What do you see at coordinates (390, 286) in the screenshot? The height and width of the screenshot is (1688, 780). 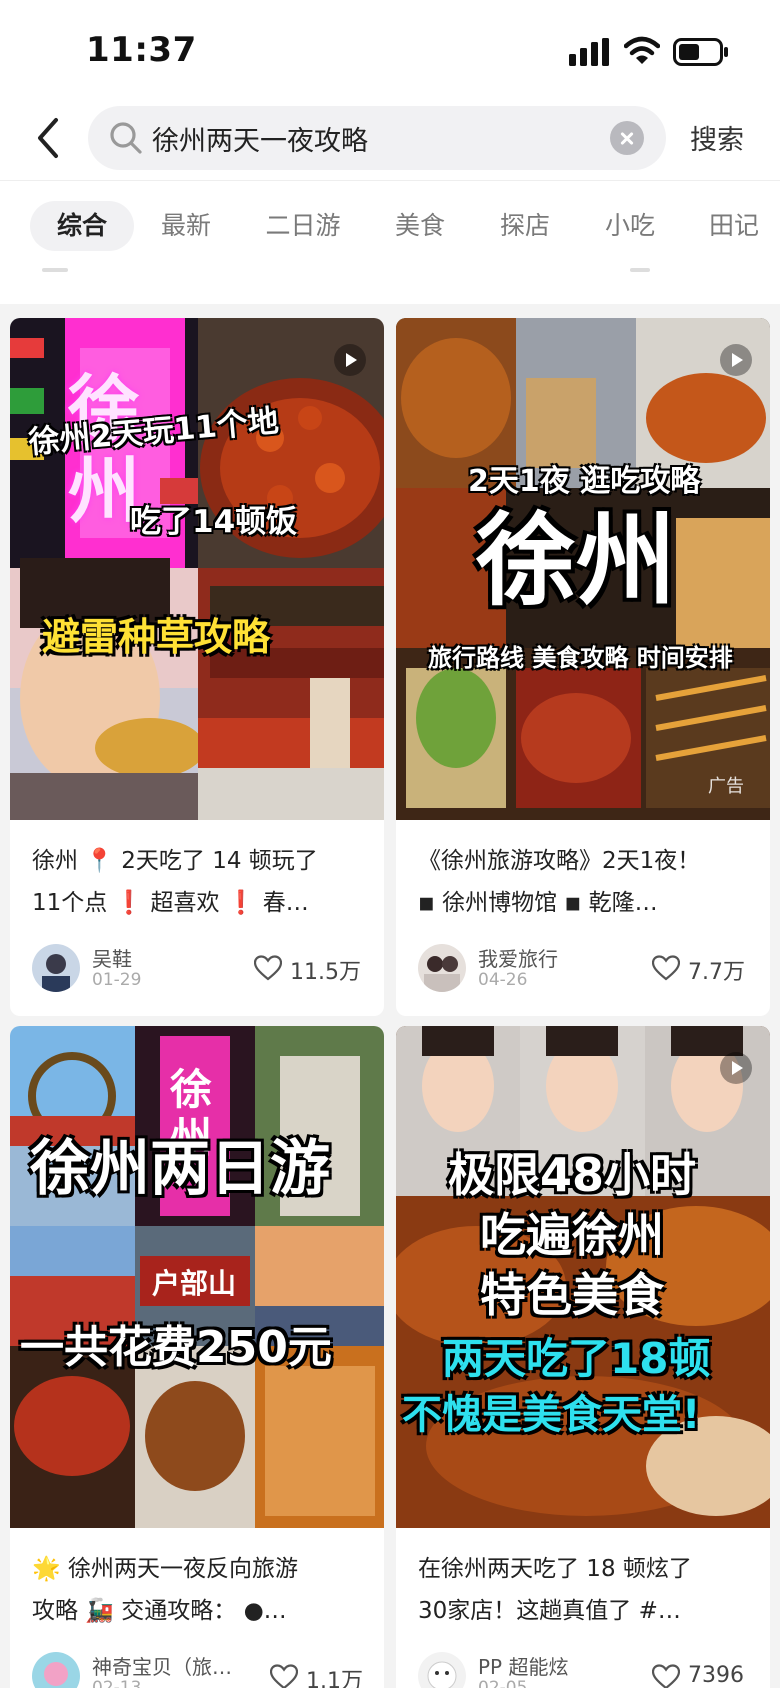 I see `partial-previous-row` at bounding box center [390, 286].